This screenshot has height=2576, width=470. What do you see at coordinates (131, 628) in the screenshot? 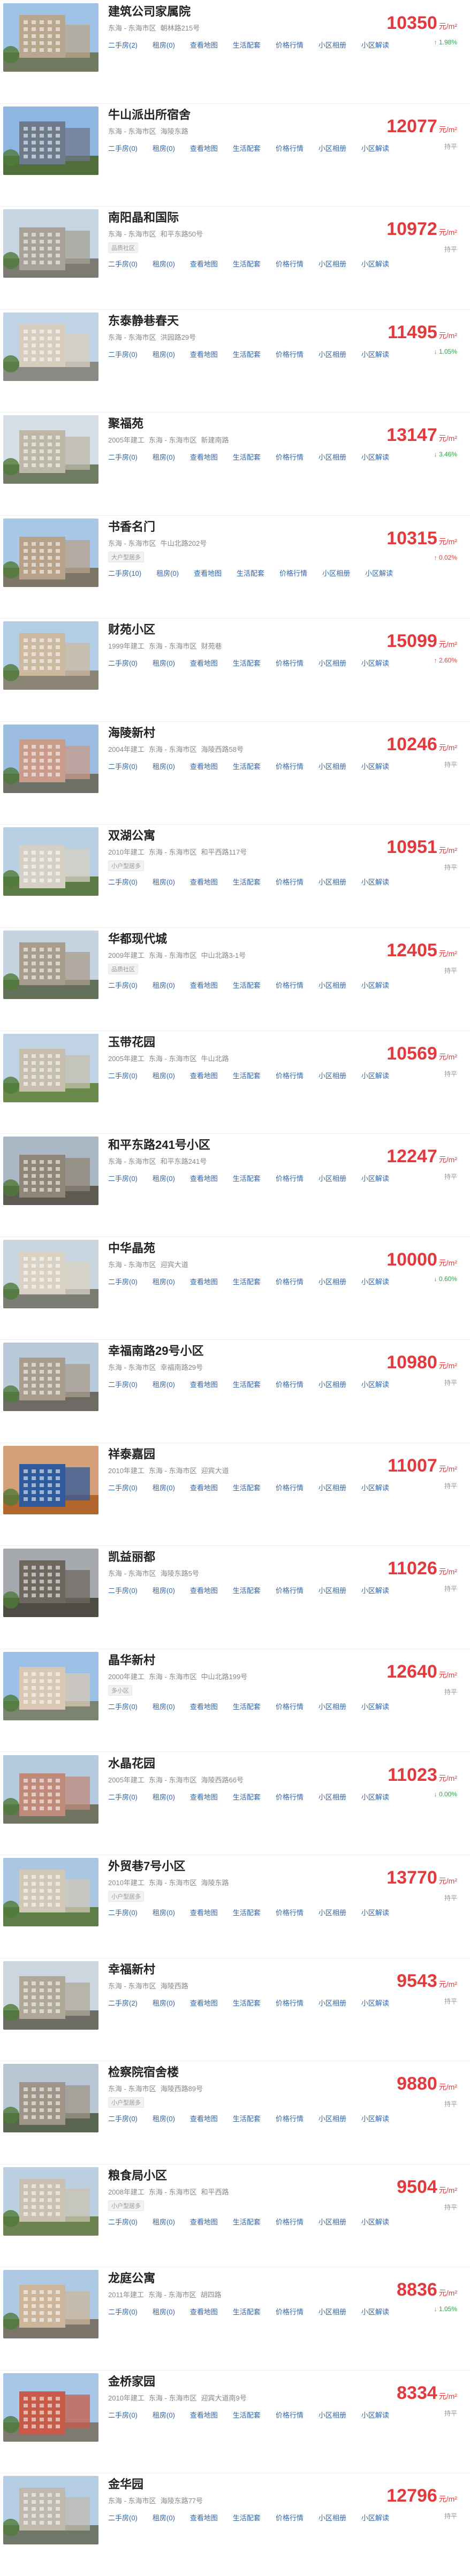
I see `community-name: 财苑小区` at bounding box center [131, 628].